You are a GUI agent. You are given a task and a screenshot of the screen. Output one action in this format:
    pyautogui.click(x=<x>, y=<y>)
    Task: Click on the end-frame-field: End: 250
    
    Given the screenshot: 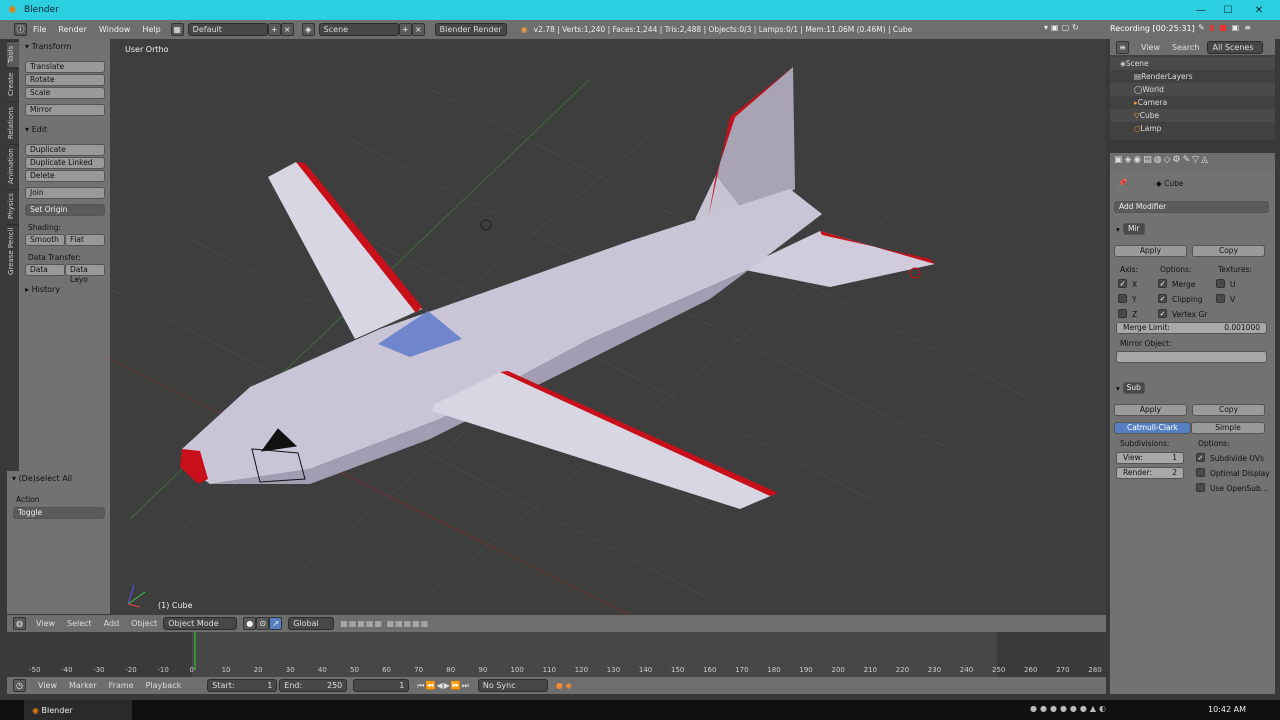 What is the action you would take?
    pyautogui.click(x=313, y=685)
    